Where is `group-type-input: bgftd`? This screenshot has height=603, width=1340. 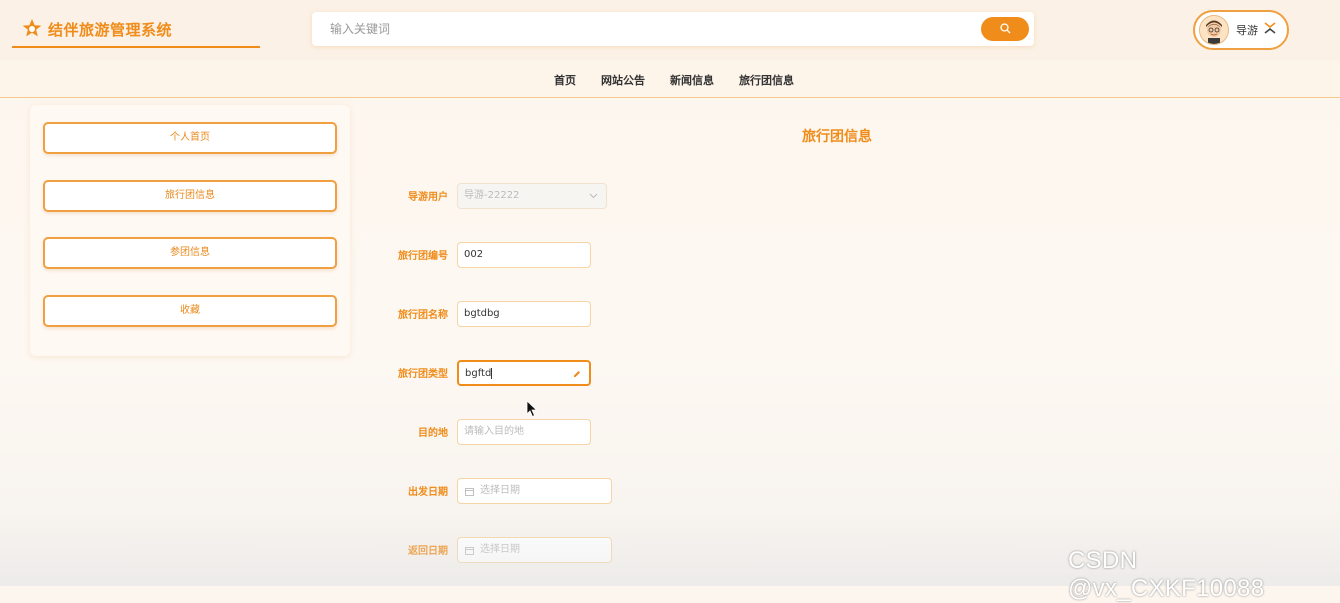
group-type-input: bgftd is located at coordinates (524, 373).